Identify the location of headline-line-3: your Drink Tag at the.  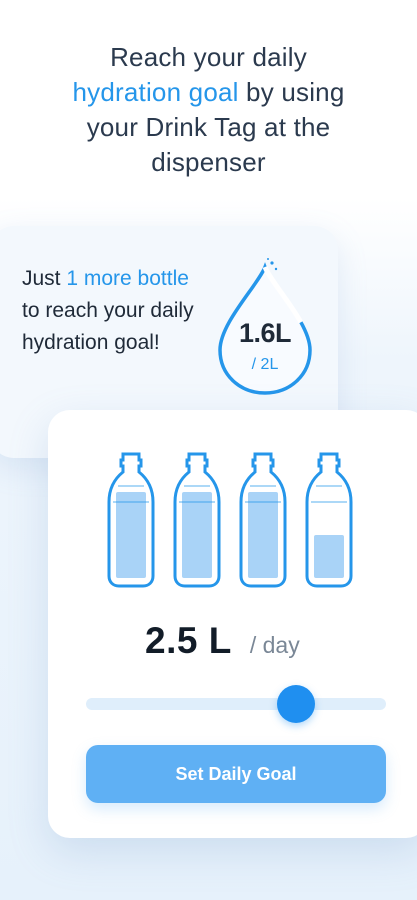
(208, 127).